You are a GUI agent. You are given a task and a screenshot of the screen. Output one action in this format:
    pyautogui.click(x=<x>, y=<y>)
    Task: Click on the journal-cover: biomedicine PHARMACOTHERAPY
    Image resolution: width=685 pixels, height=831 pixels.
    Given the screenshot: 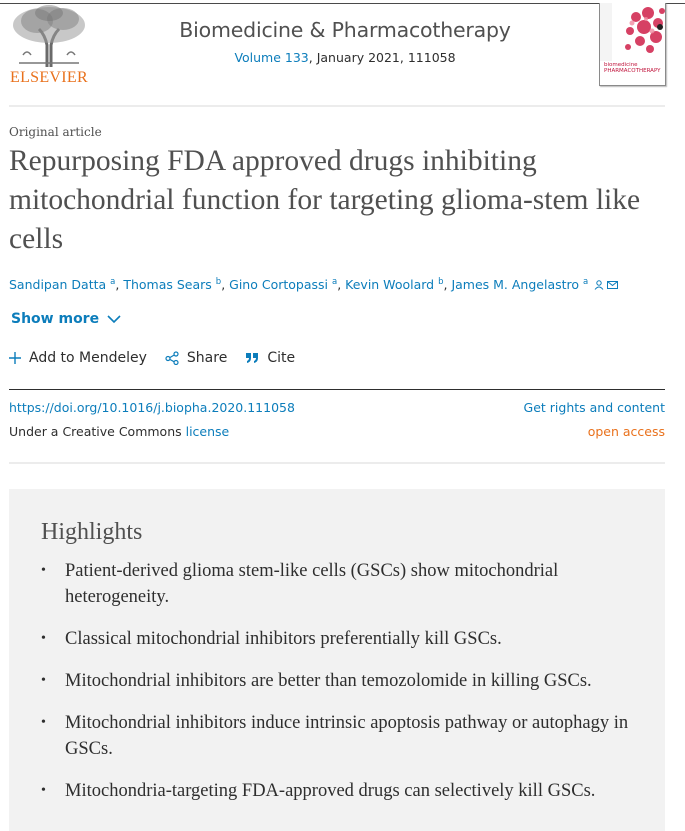 What is the action you would take?
    pyautogui.click(x=632, y=44)
    